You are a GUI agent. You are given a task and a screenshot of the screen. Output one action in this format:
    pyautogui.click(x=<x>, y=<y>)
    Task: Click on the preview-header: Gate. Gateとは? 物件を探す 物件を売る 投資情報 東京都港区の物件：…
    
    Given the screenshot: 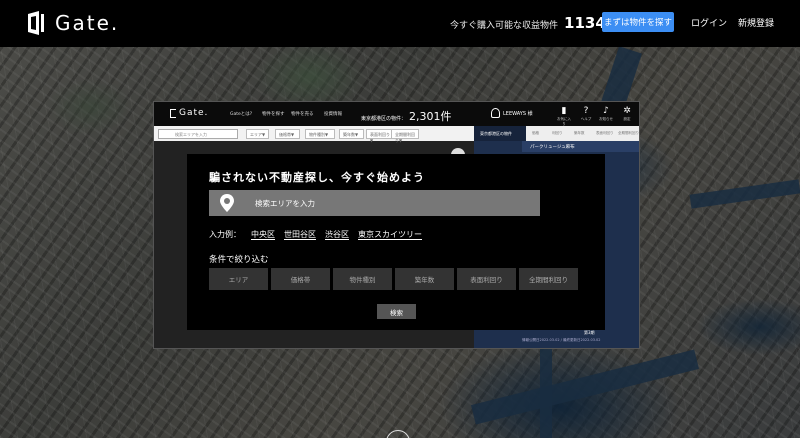 What is the action you would take?
    pyautogui.click(x=396, y=114)
    